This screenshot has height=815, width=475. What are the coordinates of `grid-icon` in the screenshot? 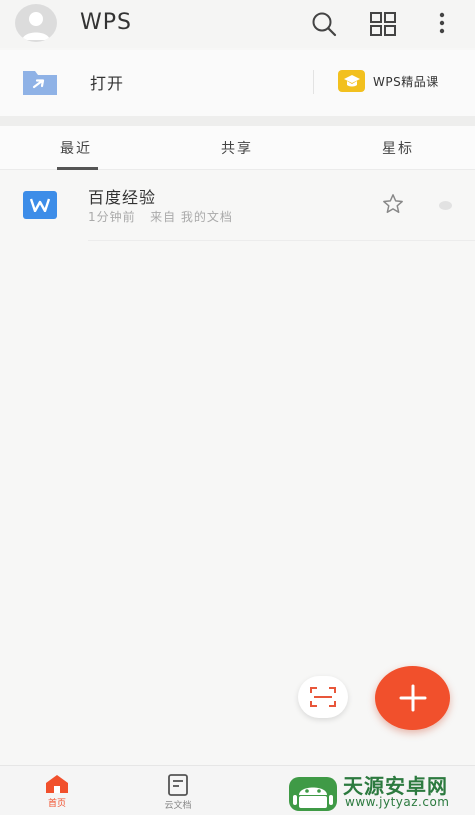 It's located at (383, 24).